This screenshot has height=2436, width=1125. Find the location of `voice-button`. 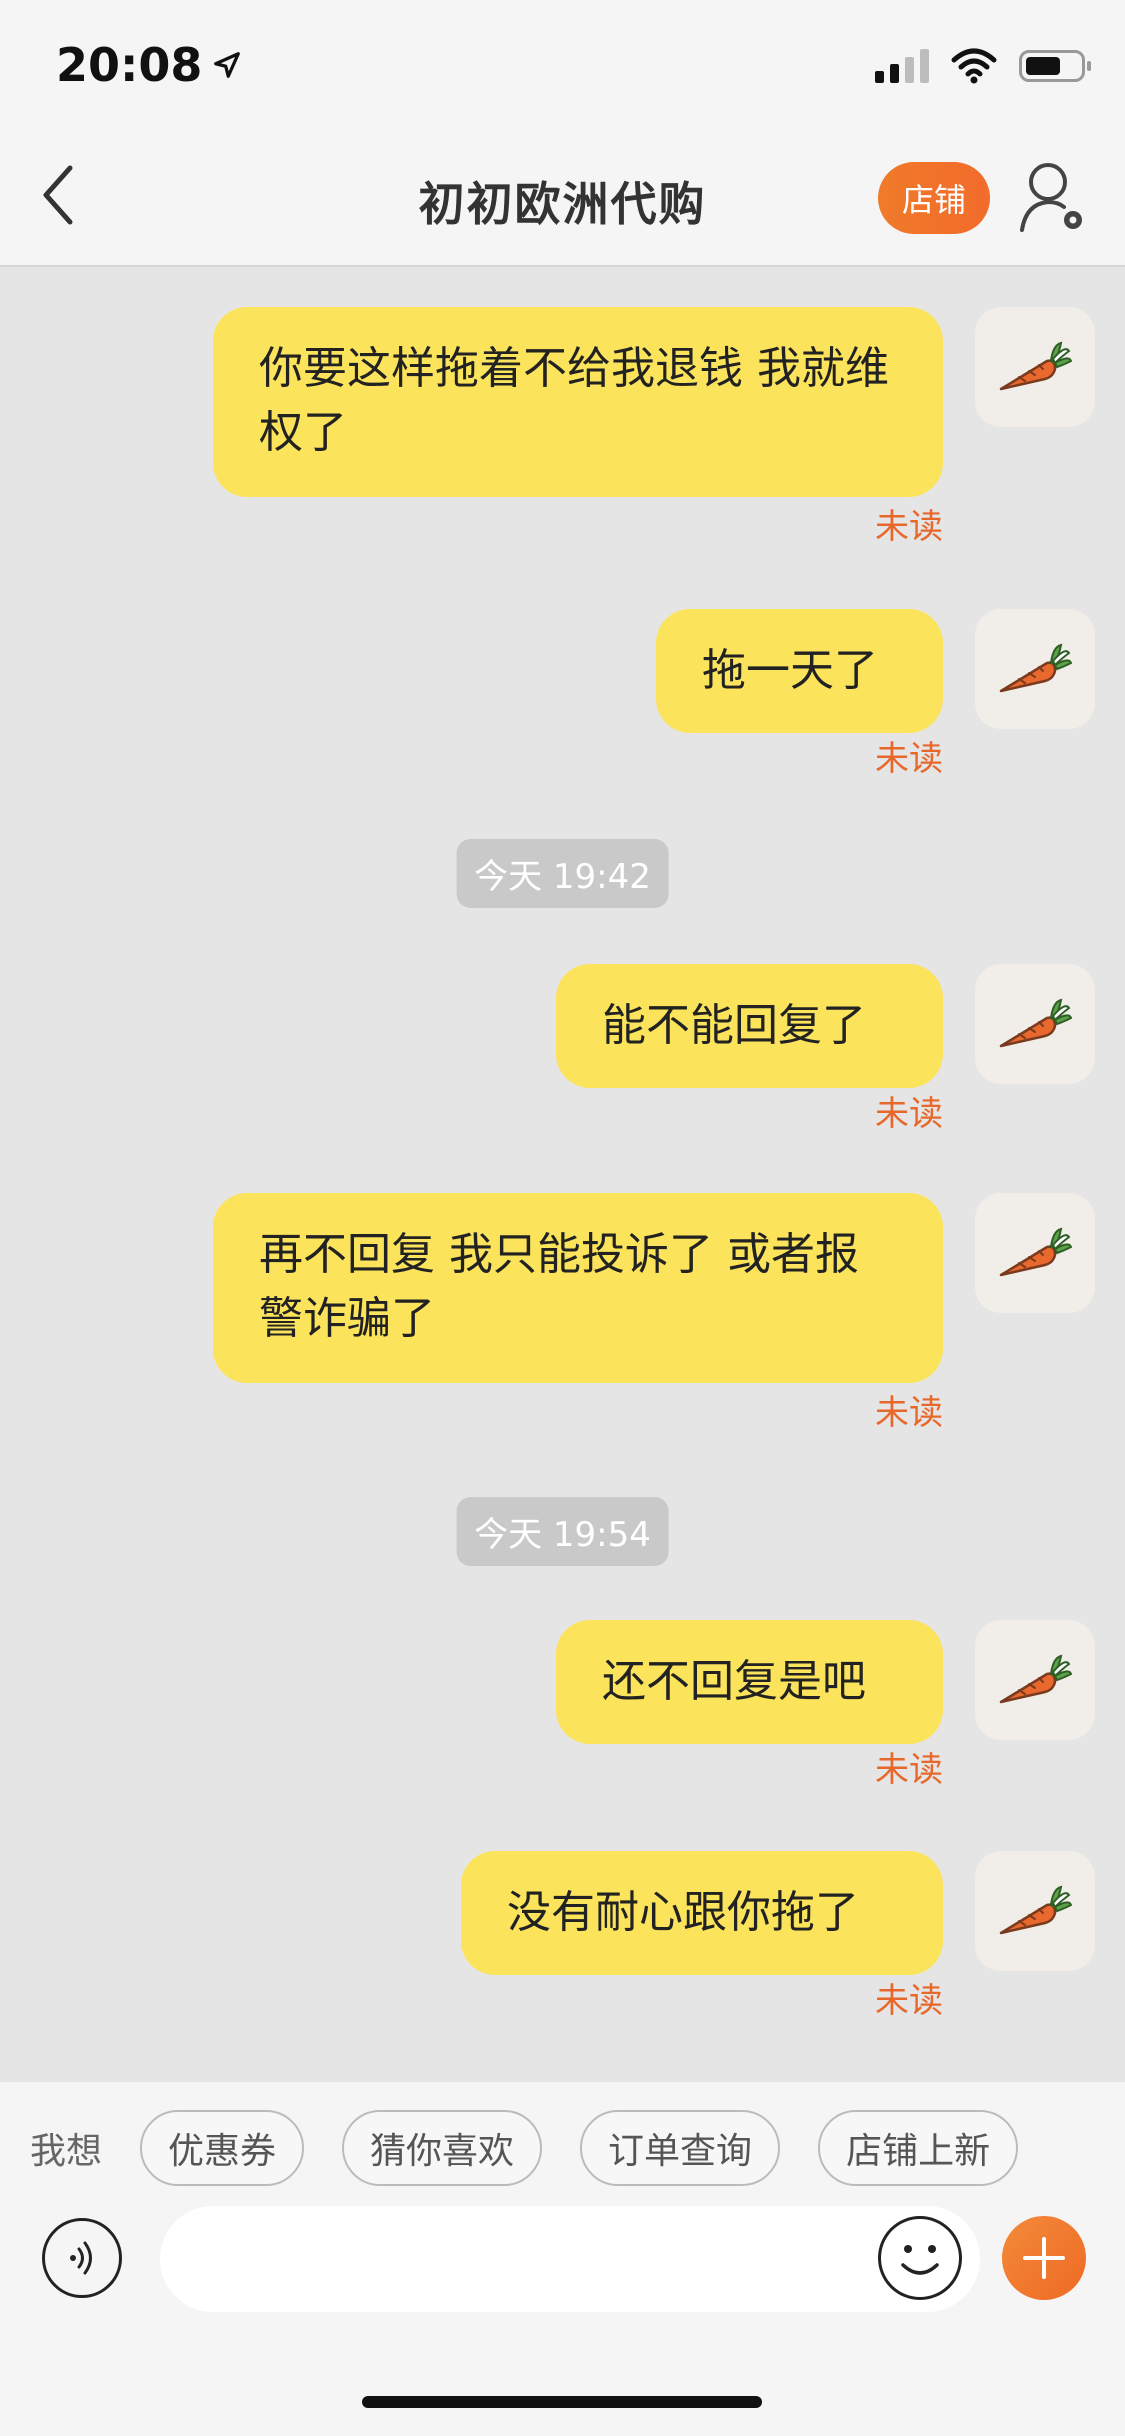

voice-button is located at coordinates (82, 2258).